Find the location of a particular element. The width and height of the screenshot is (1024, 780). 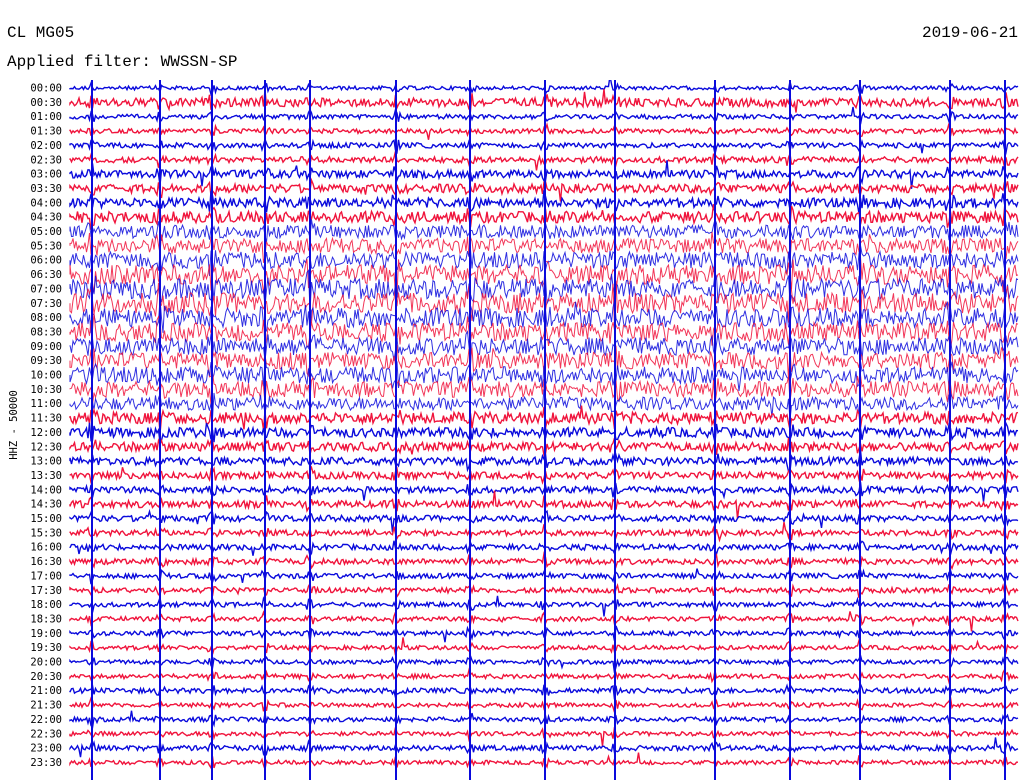

time-tick-label: 05:00 is located at coordinates (46, 232).